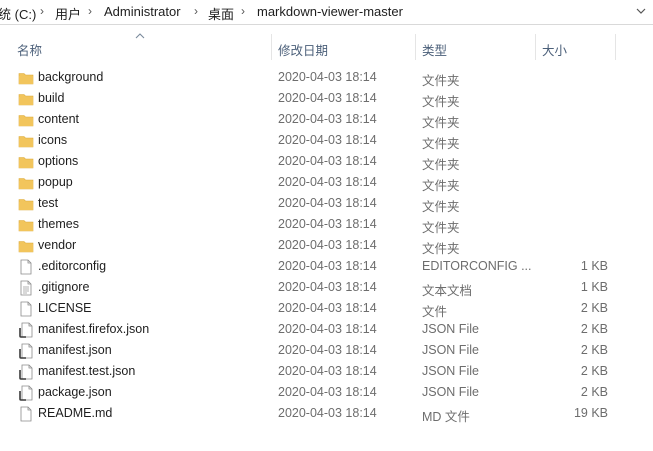 The height and width of the screenshot is (451, 653). I want to click on file-name: options, so click(58, 161).